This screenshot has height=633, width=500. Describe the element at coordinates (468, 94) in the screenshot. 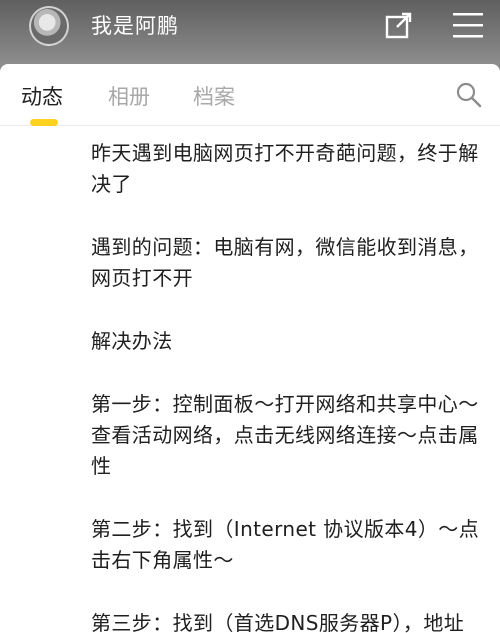

I see `search-icon` at that location.